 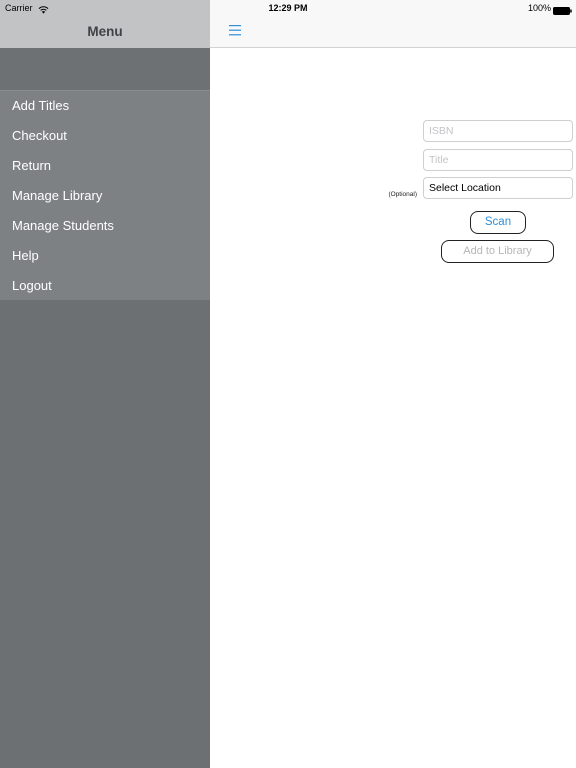 What do you see at coordinates (562, 9) in the screenshot?
I see `battery-icon` at bounding box center [562, 9].